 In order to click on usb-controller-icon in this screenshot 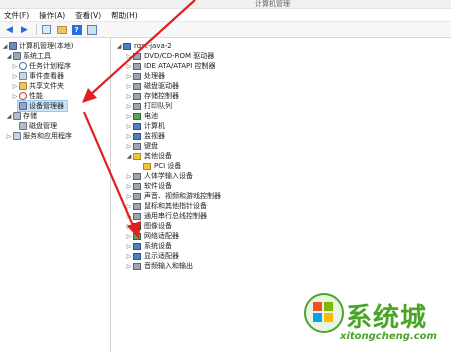, I will do `click(137, 216)`.